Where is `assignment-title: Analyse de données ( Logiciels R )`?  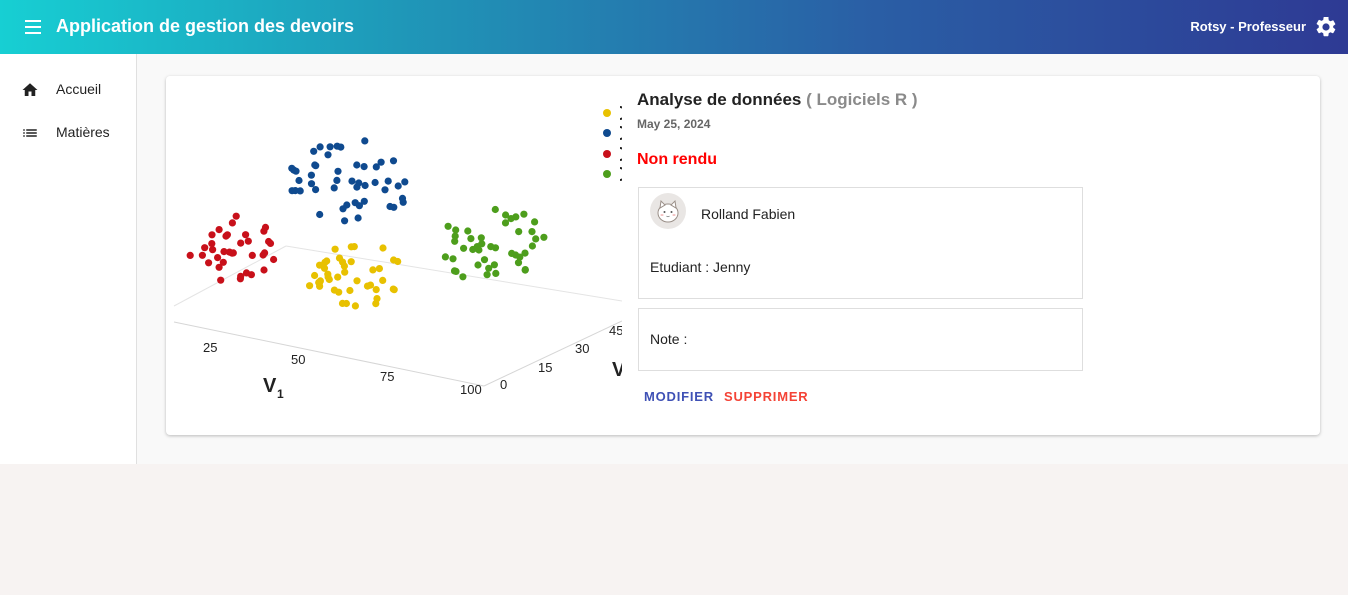
assignment-title: Analyse de données ( Logiciels R ) is located at coordinates (777, 100).